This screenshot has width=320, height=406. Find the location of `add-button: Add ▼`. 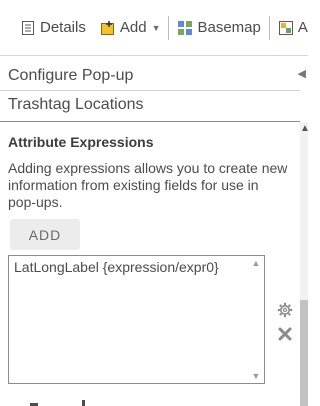

add-button: Add ▼ is located at coordinates (130, 28).